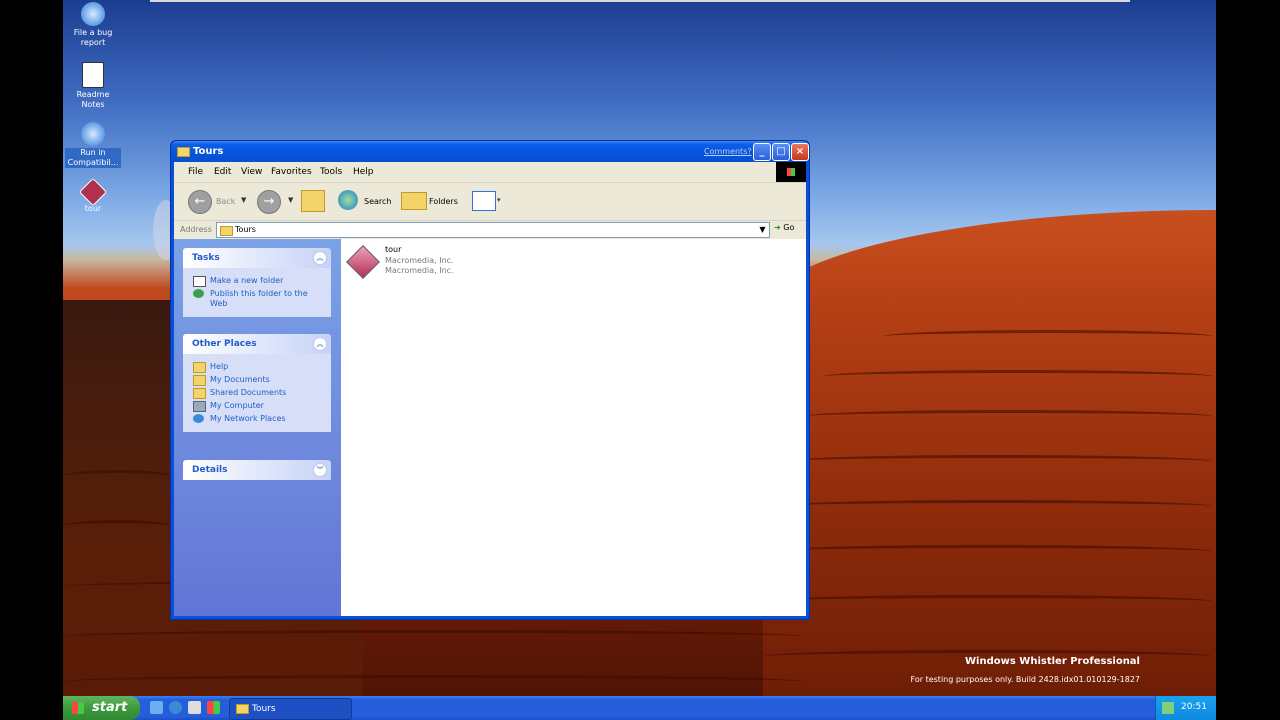 The width and height of the screenshot is (1280, 720). What do you see at coordinates (213, 707) in the screenshot?
I see `quicklaunch-windows-icon` at bounding box center [213, 707].